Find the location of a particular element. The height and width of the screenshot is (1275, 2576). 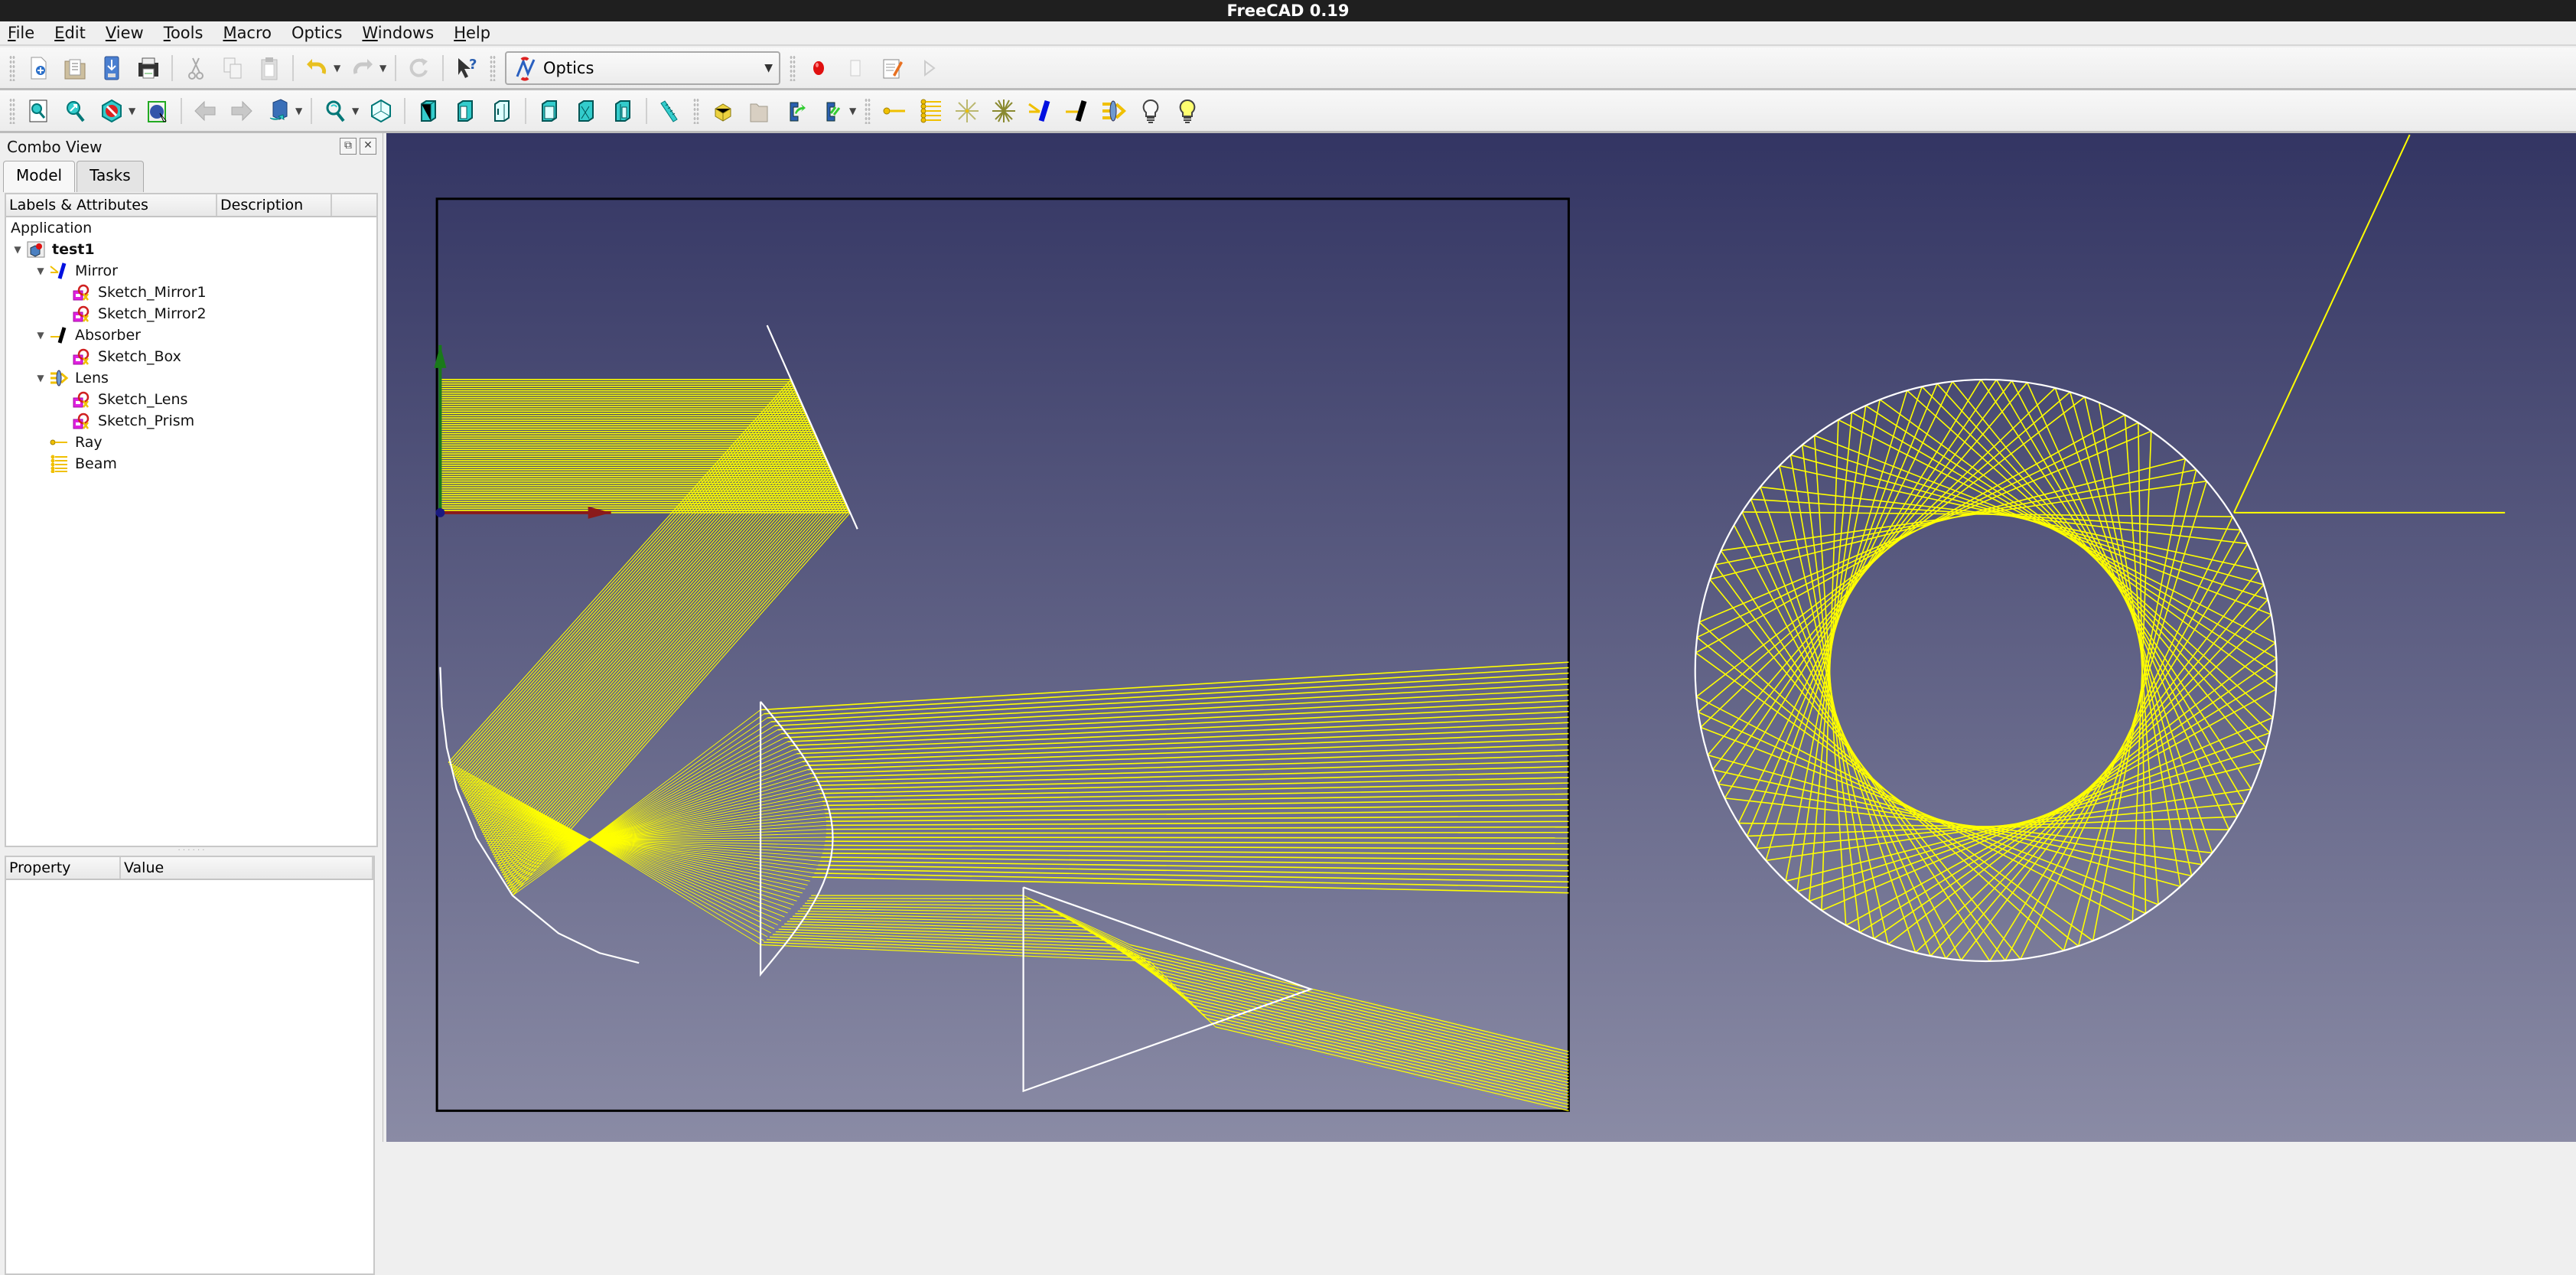

tree-root-application: Application is located at coordinates (51, 228).